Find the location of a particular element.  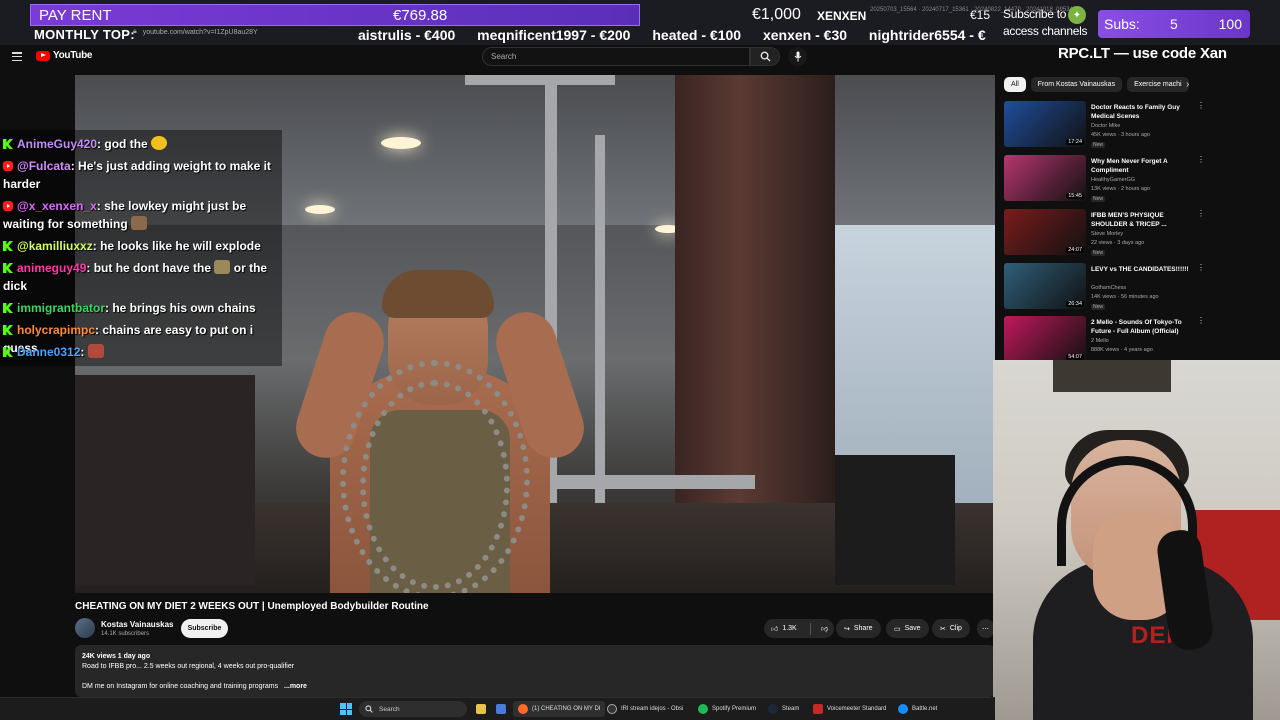

voicemeeter-icon is located at coordinates (818, 709).